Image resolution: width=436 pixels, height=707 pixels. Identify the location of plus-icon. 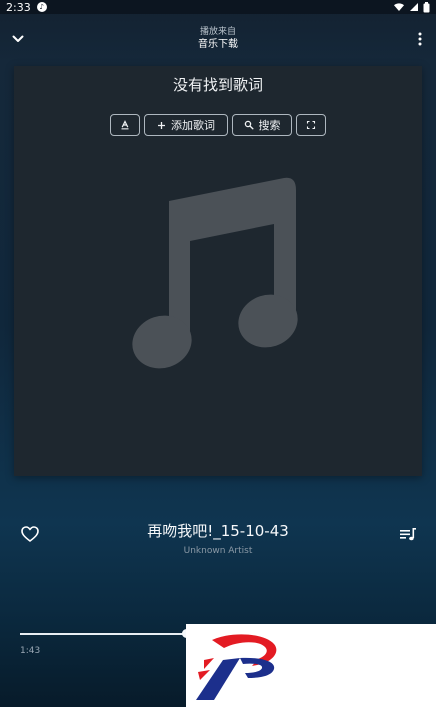
(161, 125).